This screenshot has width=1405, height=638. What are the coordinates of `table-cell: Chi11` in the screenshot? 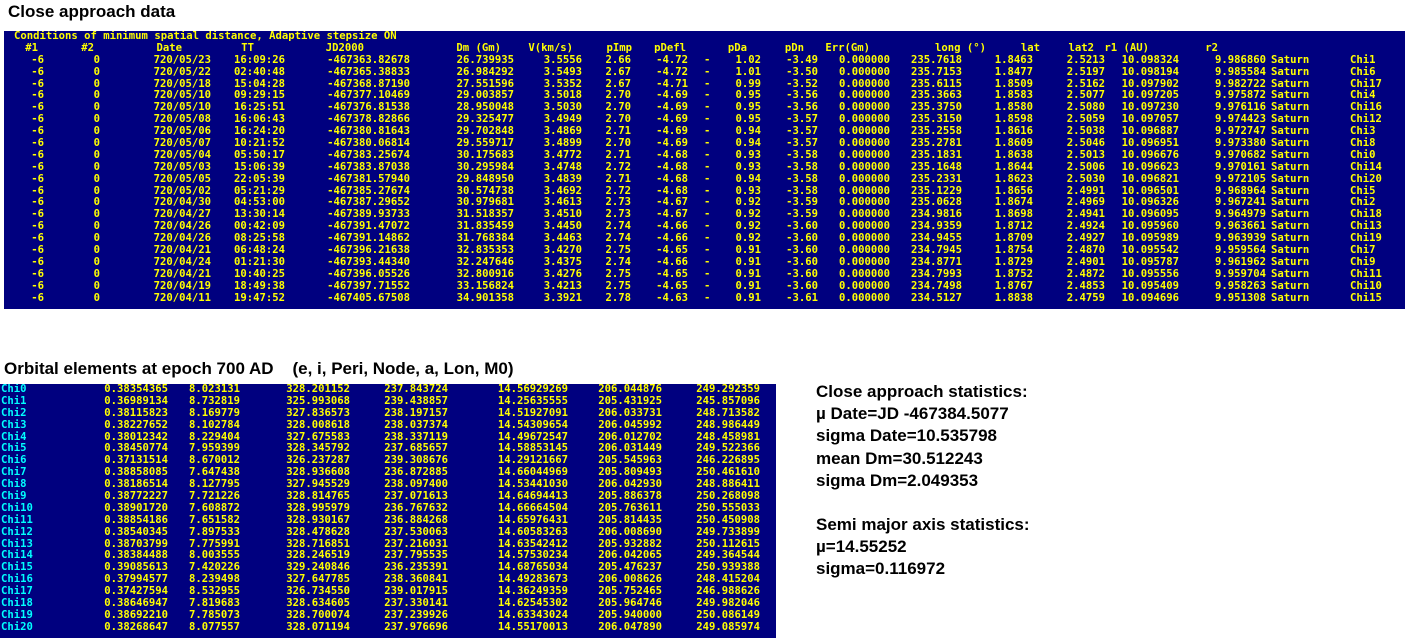 It's located at (1366, 273).